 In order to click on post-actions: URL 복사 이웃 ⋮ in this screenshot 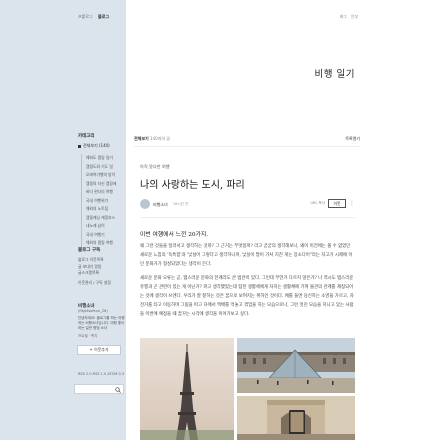, I will do `click(333, 203)`.